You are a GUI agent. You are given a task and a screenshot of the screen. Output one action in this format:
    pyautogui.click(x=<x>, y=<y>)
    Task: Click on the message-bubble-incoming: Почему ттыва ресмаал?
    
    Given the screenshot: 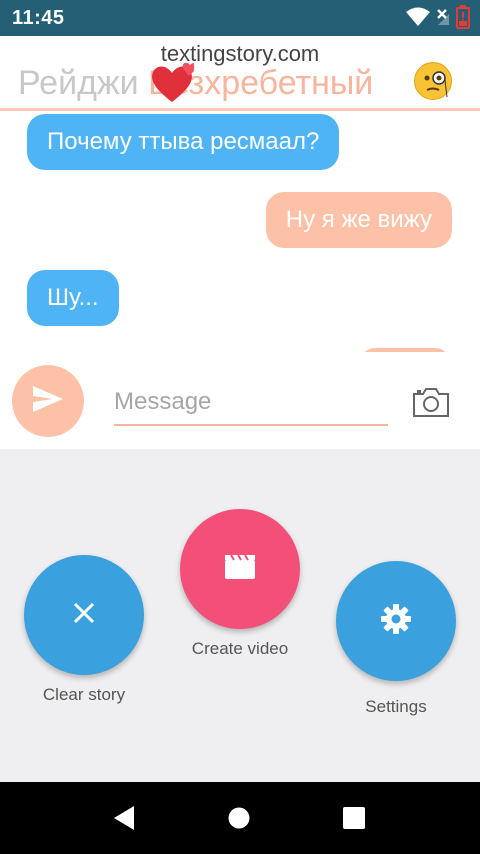 What is the action you would take?
    pyautogui.click(x=183, y=142)
    